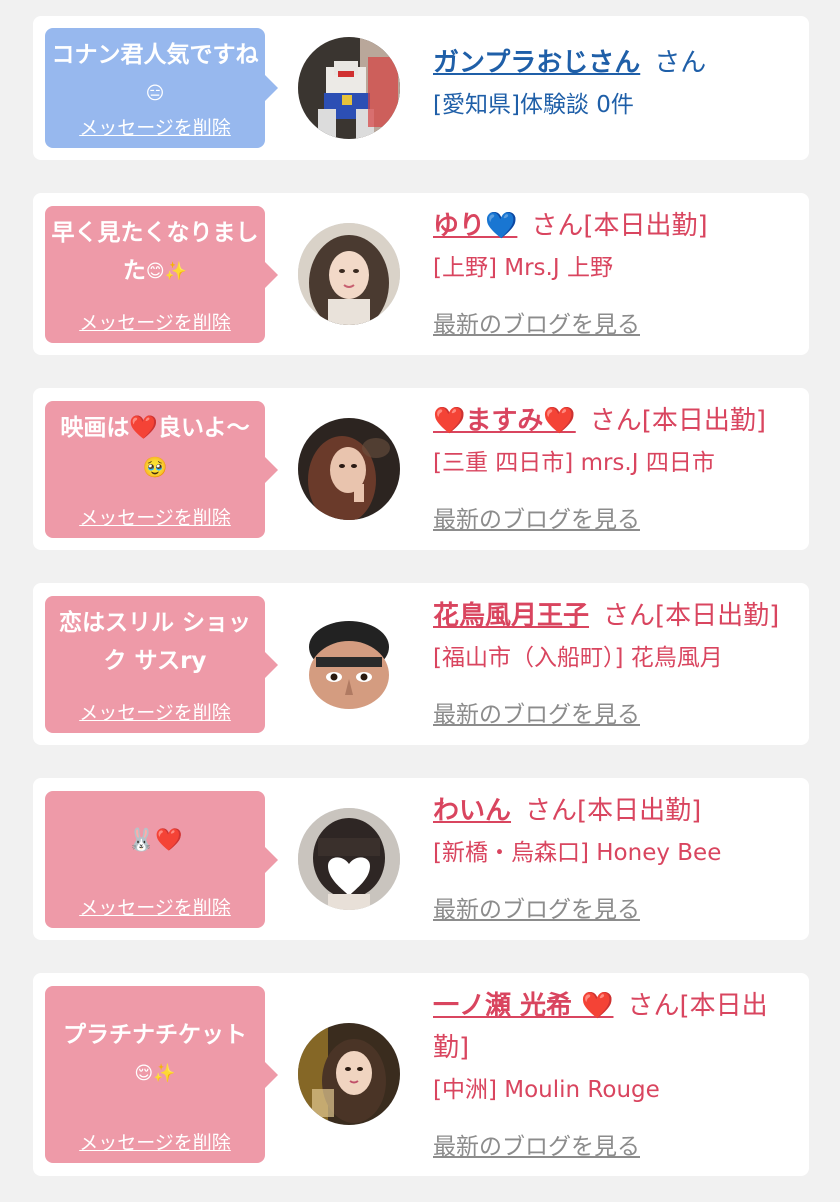 The image size is (840, 1202). I want to click on user-info: わいん さん[本日出勤] [新橋・烏森口] Honey Bee 最新のブログを見る, so click(613, 857).